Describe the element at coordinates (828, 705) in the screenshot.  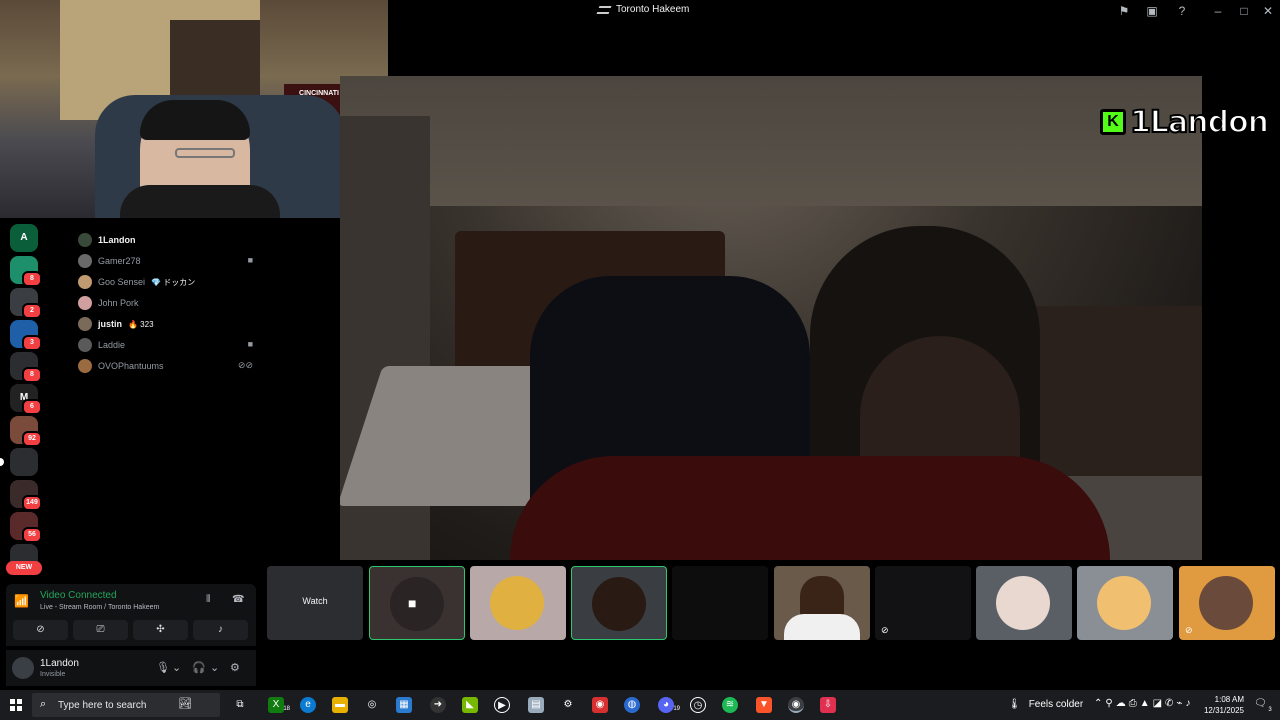
I see `red-app-icon: ⇩` at that location.